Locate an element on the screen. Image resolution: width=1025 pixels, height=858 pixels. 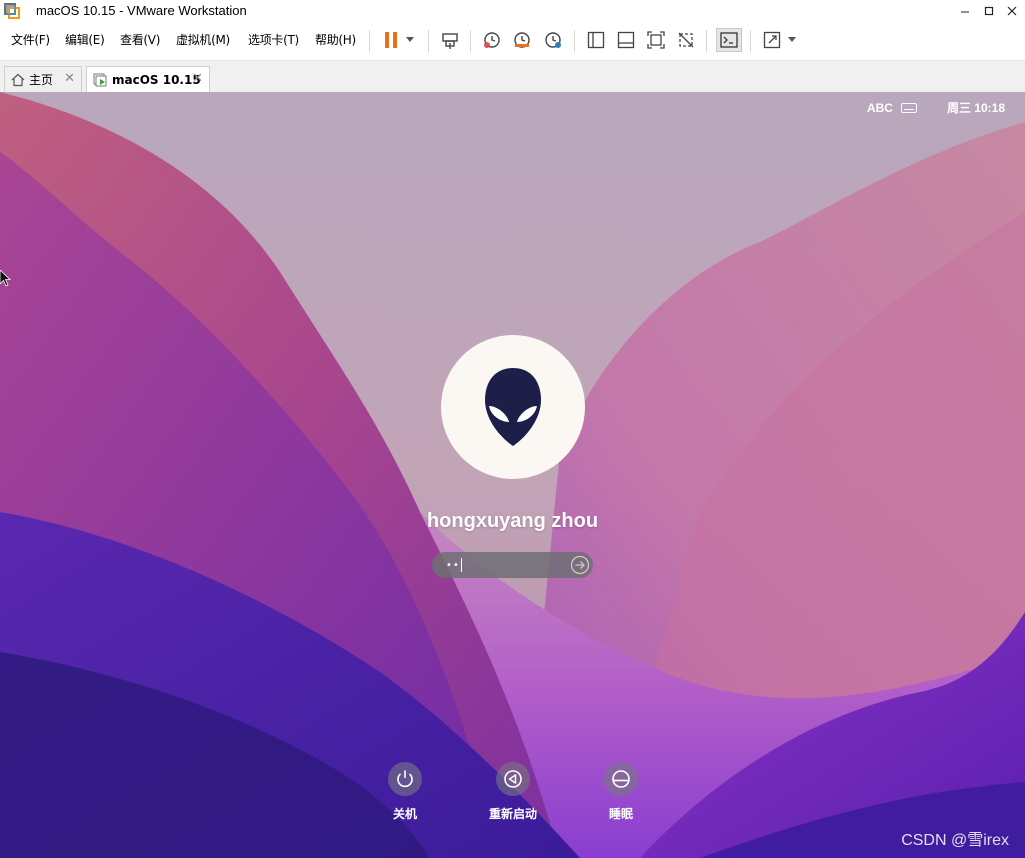
close-icon is located at coordinates (1012, 11).